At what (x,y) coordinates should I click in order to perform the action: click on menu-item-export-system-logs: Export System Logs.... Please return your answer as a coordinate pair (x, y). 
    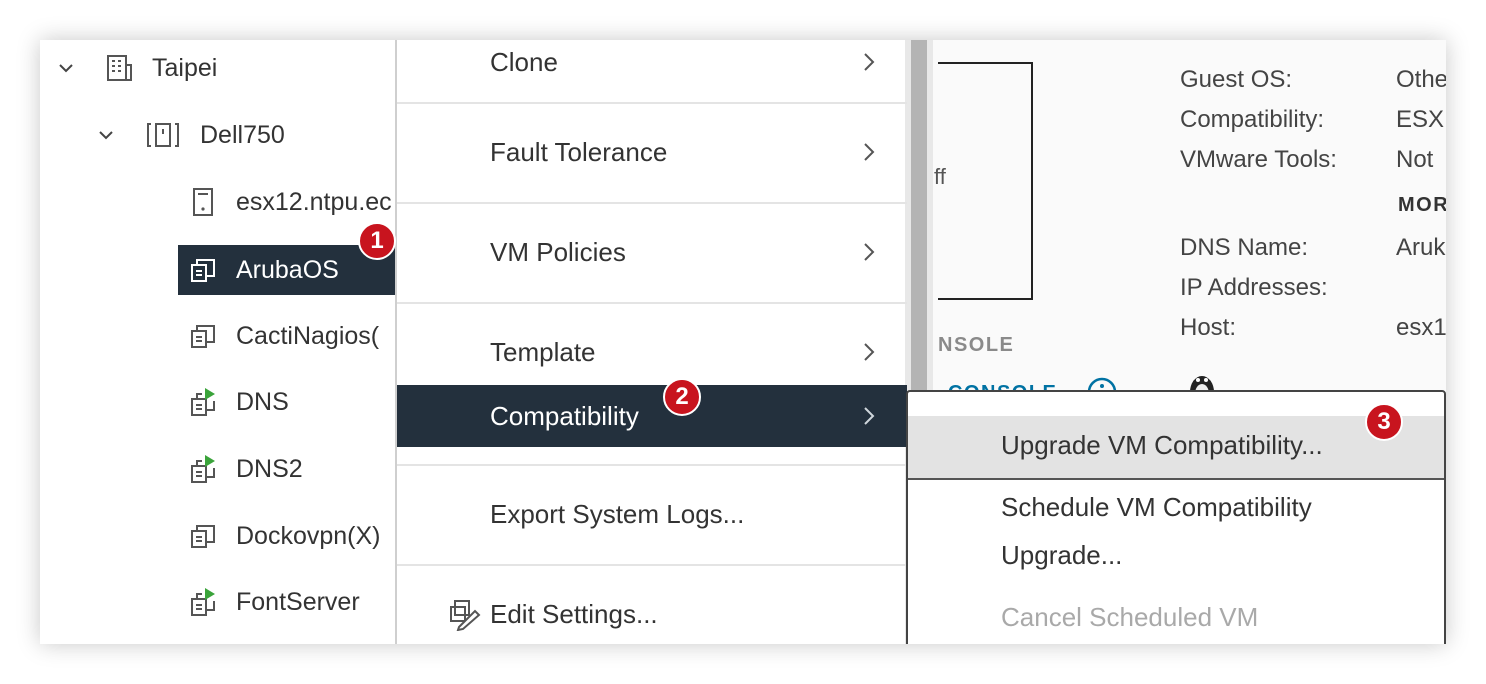
    Looking at the image, I should click on (652, 514).